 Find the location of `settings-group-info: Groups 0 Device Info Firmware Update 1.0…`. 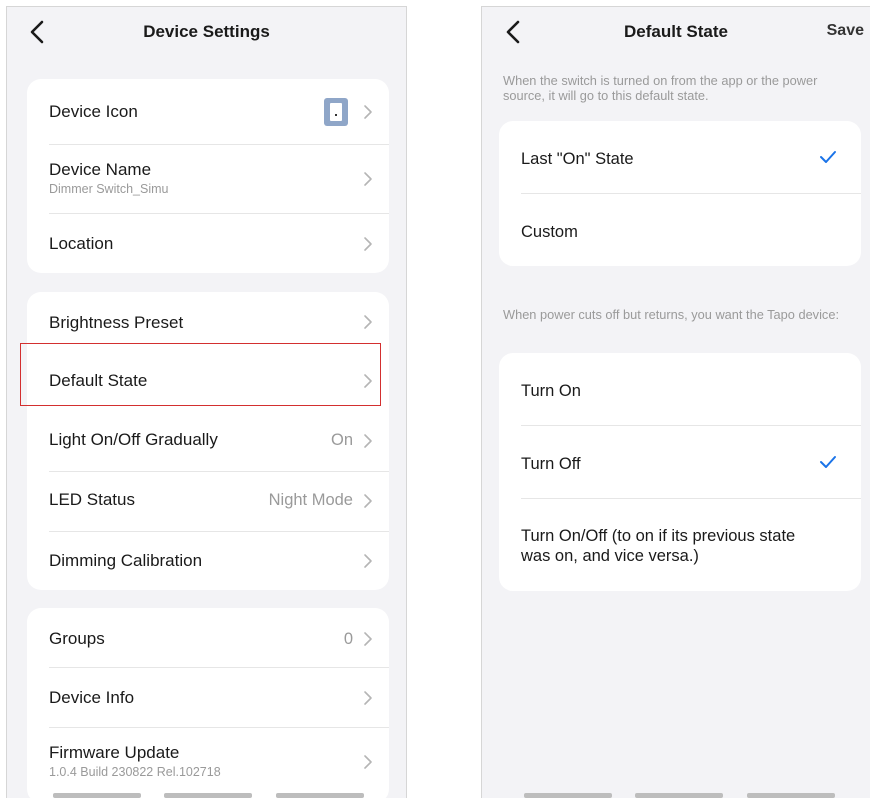

settings-group-info: Groups 0 Device Info Firmware Update 1.0… is located at coordinates (208, 703).